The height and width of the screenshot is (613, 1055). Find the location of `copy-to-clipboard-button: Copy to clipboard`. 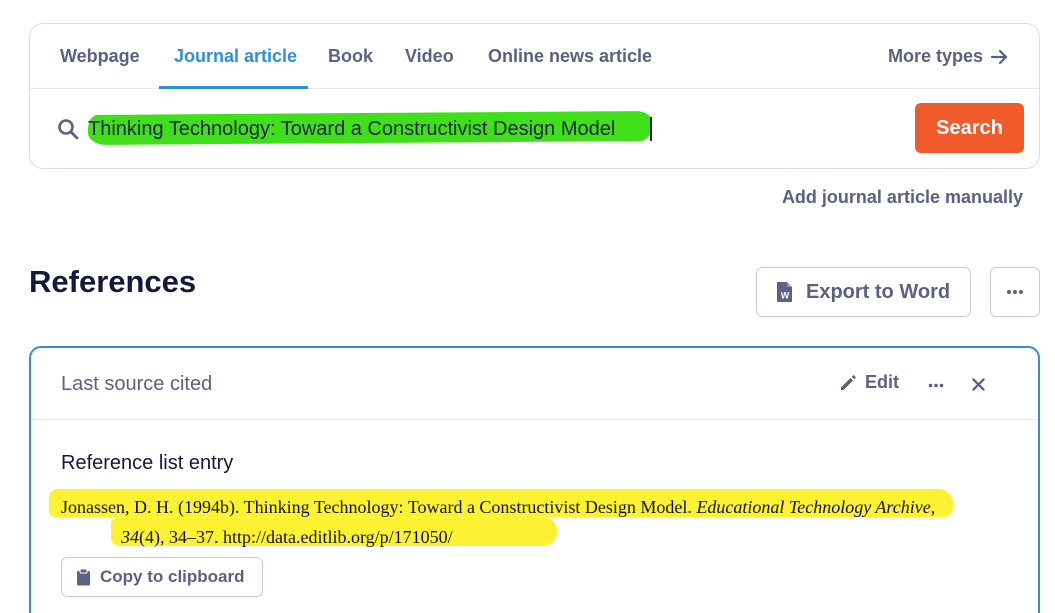

copy-to-clipboard-button: Copy to clipboard is located at coordinates (162, 577).